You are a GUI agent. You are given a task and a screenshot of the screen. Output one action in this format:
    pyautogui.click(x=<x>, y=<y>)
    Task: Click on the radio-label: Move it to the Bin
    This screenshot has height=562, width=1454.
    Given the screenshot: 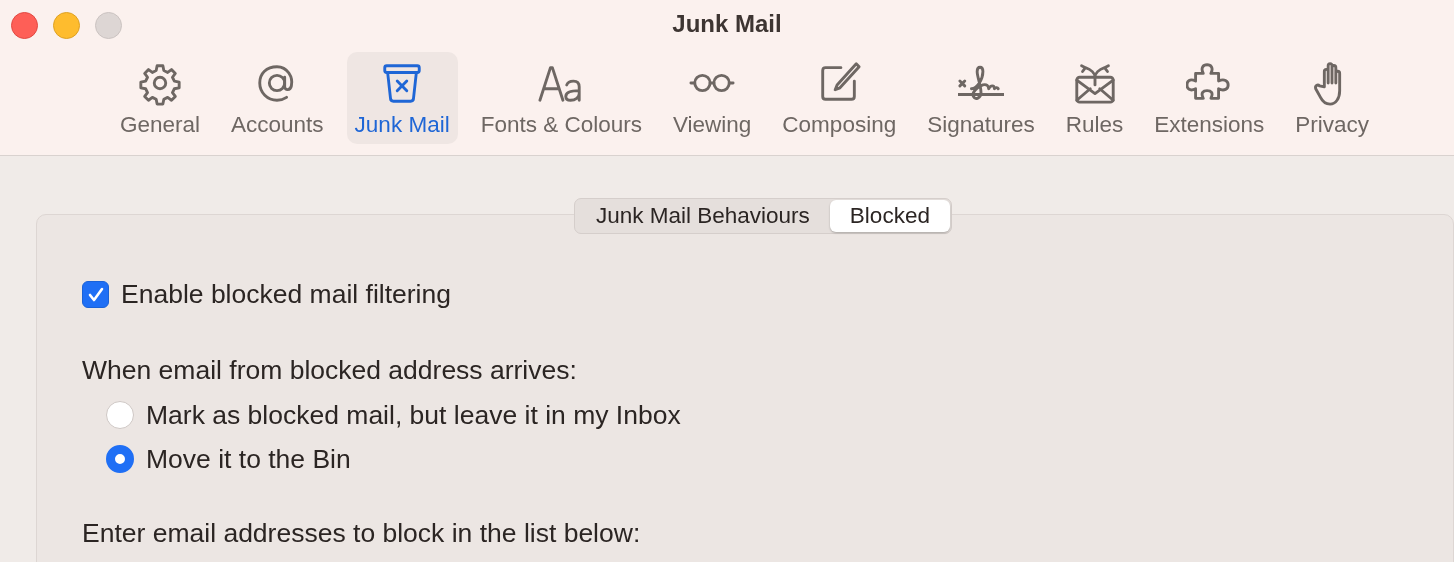 What is the action you would take?
    pyautogui.click(x=248, y=459)
    